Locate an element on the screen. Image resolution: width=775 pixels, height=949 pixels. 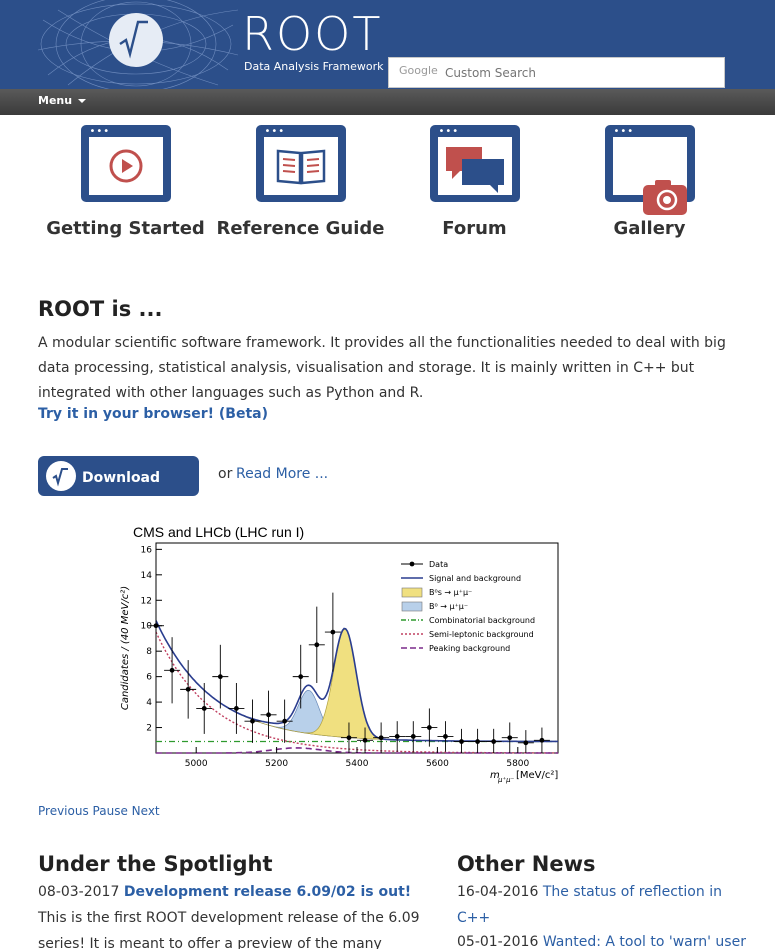
getting-started-icon: ••• is located at coordinates (125, 163).